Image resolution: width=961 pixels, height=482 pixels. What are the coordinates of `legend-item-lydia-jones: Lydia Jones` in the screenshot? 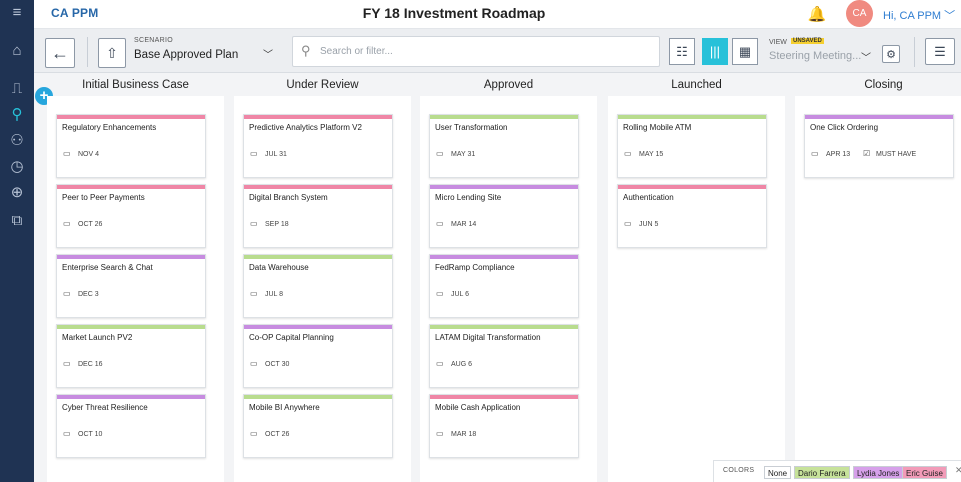 It's located at (878, 472).